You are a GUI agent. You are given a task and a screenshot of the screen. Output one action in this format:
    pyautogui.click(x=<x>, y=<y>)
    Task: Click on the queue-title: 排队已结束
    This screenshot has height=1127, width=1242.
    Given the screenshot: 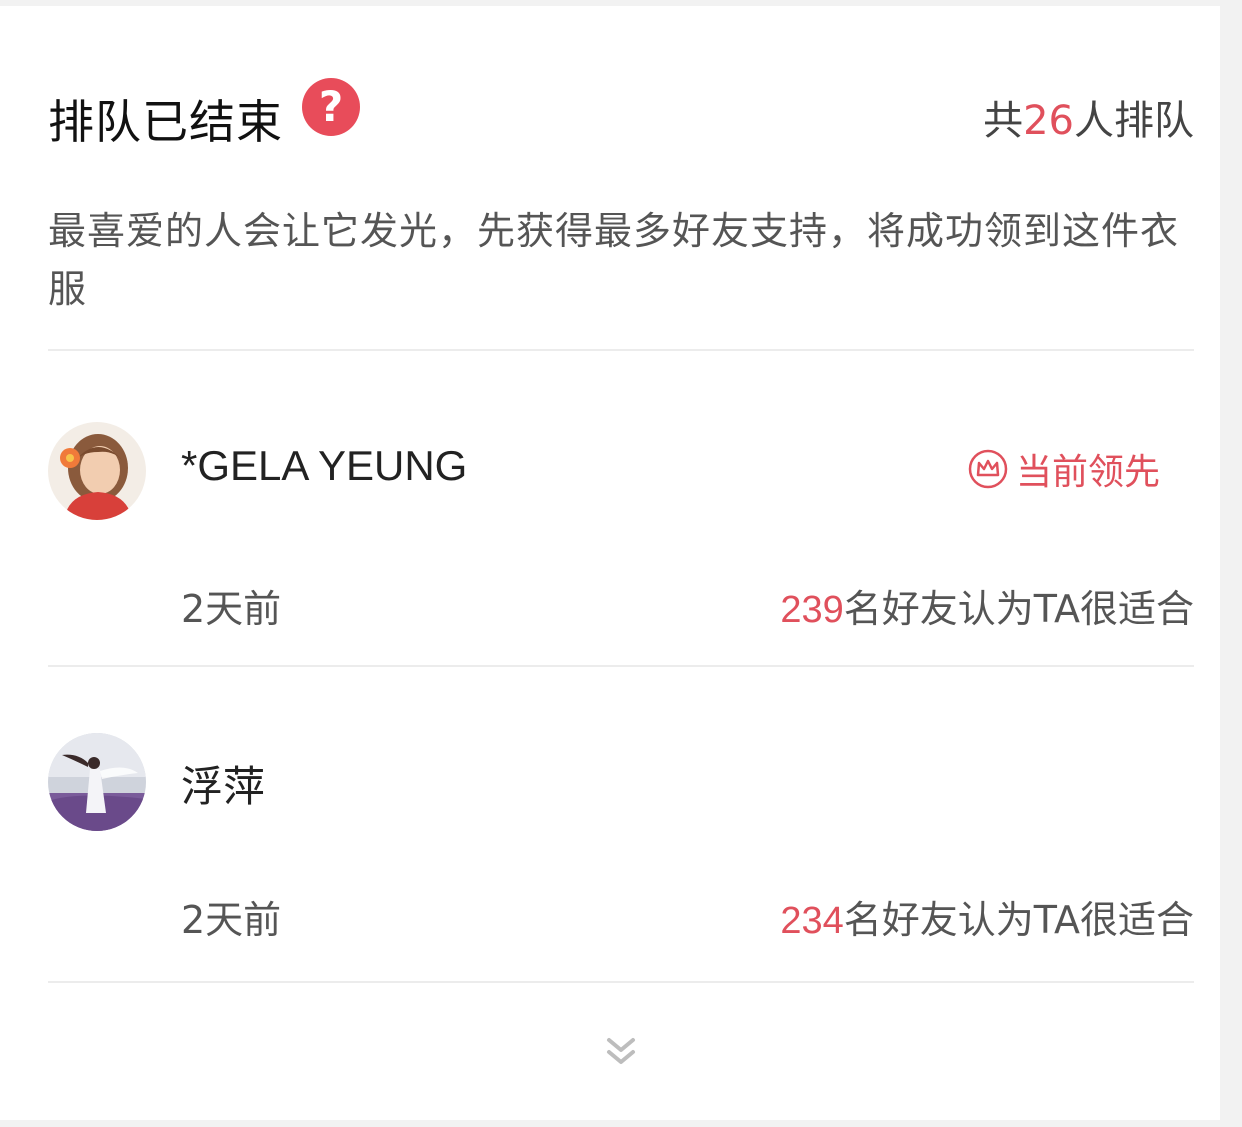 What is the action you would take?
    pyautogui.click(x=165, y=122)
    